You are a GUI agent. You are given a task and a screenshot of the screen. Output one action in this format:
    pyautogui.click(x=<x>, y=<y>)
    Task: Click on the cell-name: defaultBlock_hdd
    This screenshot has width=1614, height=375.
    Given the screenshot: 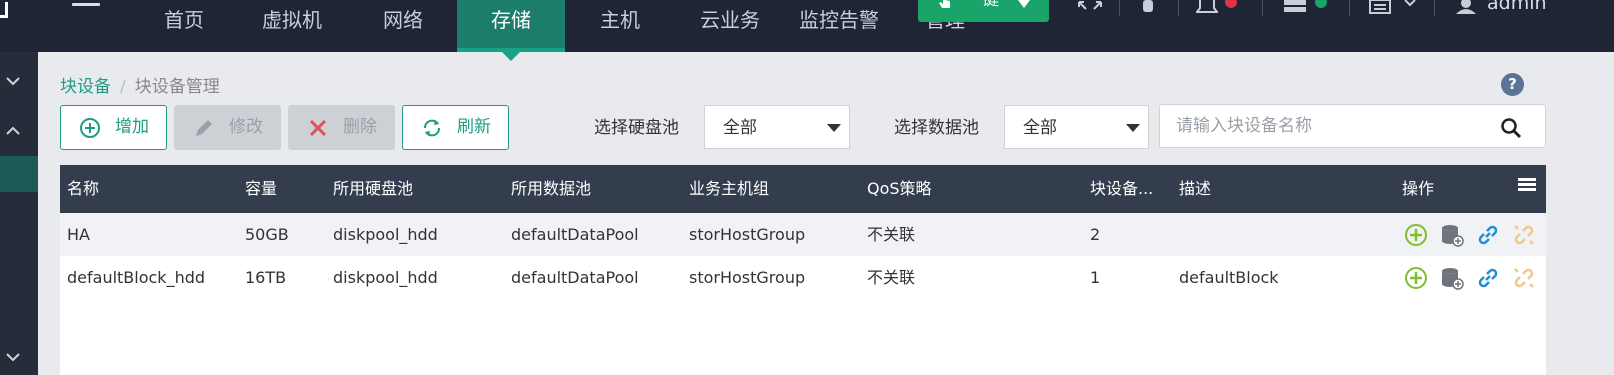 What is the action you would take?
    pyautogui.click(x=136, y=277)
    